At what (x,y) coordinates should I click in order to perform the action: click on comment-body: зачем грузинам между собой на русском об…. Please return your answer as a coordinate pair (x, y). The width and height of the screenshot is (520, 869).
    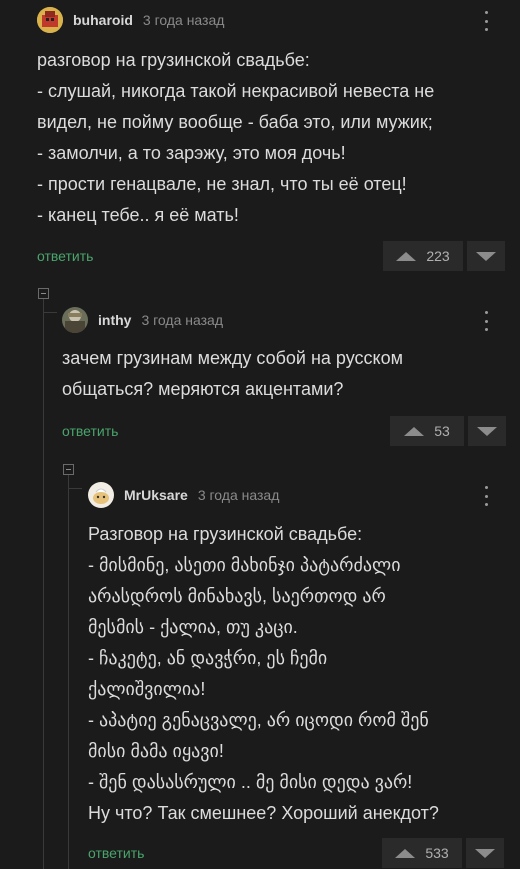
    Looking at the image, I should click on (232, 374).